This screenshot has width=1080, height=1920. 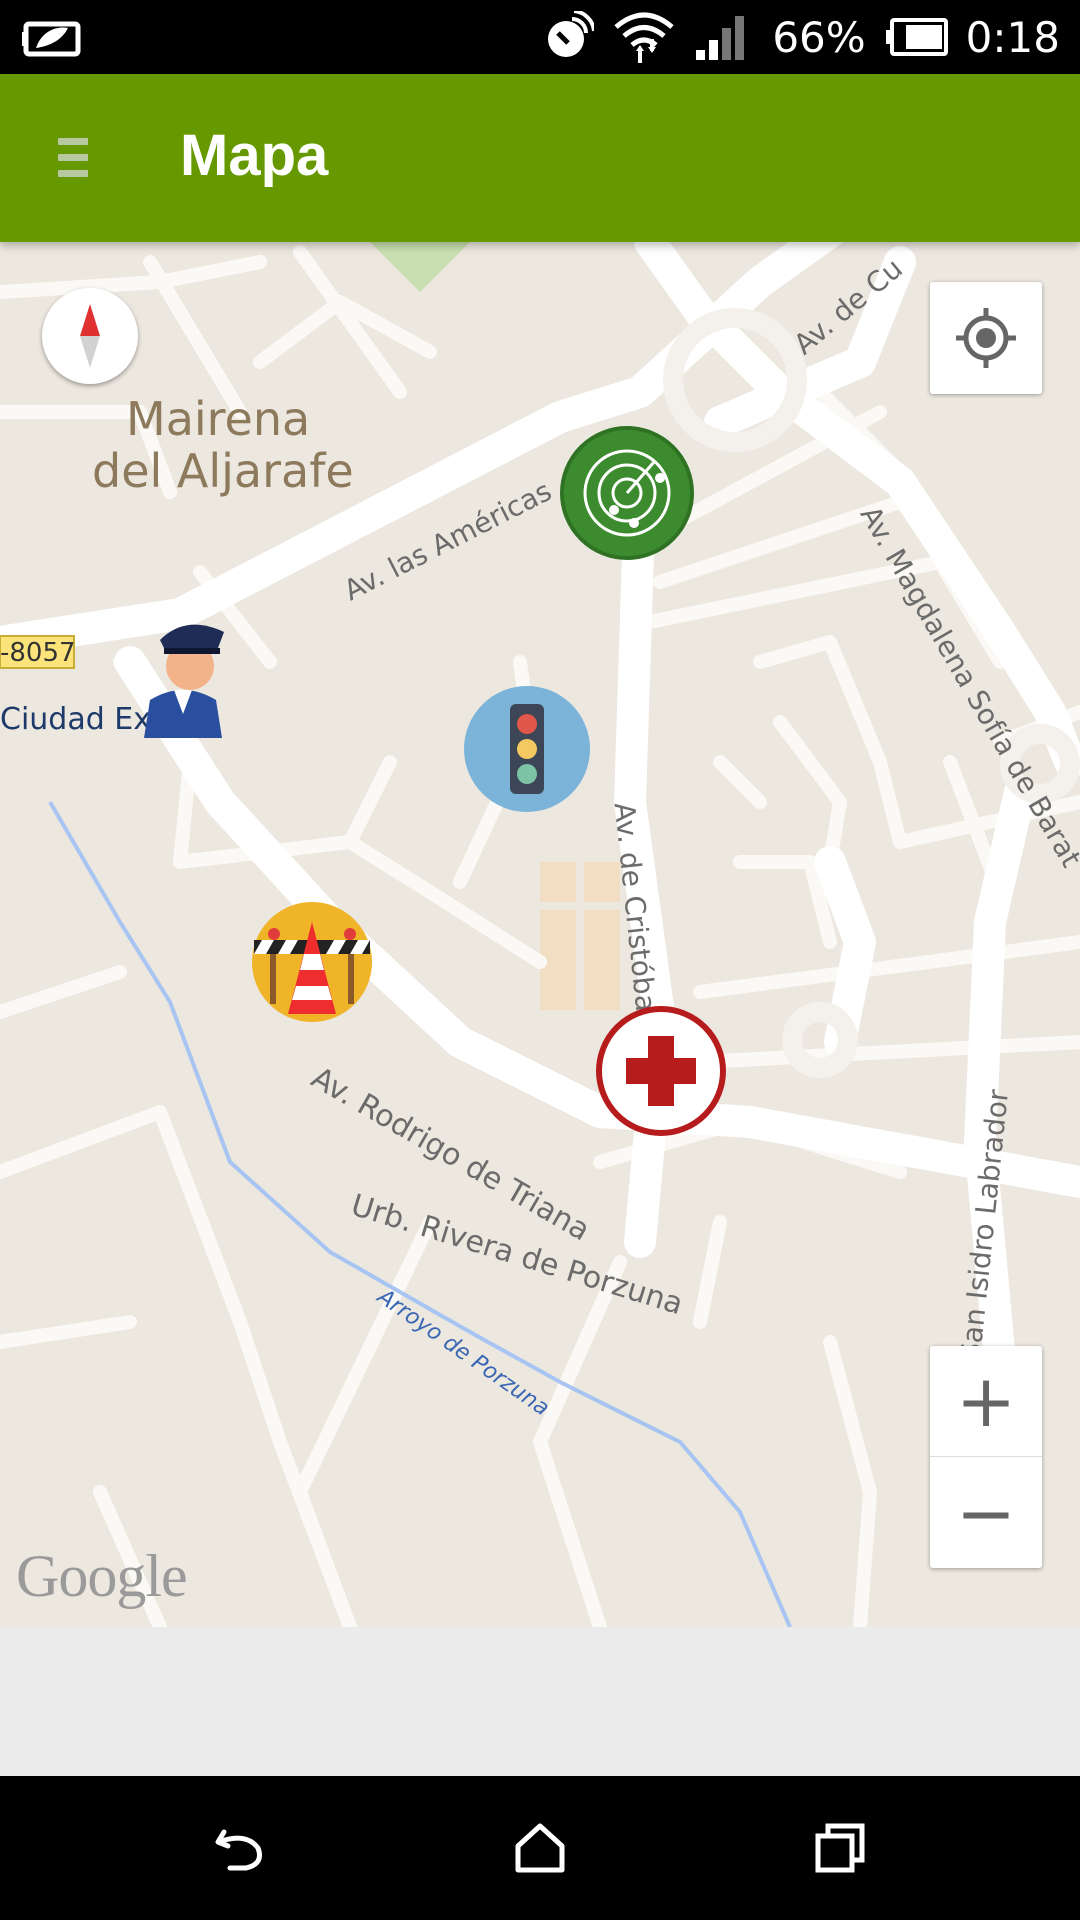 I want to click on my-location-icon, so click(x=986, y=338).